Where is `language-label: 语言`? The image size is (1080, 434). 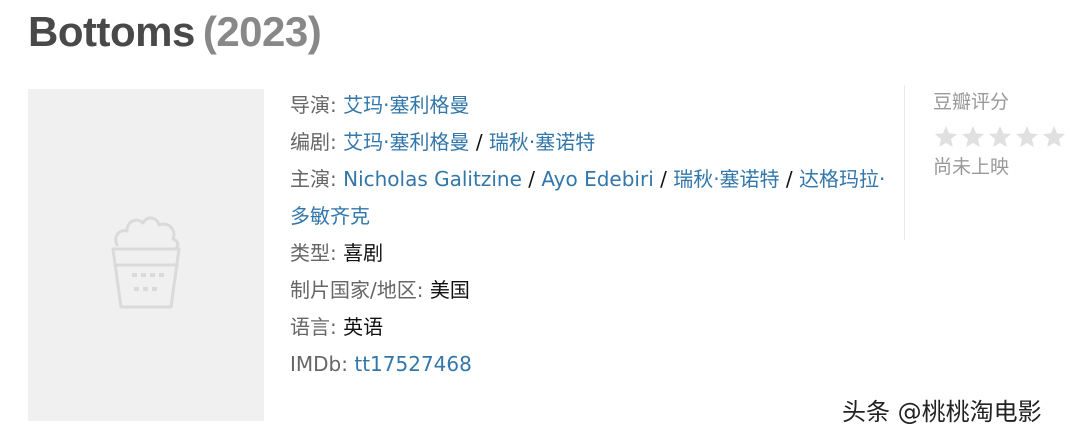 language-label: 语言 is located at coordinates (310, 327).